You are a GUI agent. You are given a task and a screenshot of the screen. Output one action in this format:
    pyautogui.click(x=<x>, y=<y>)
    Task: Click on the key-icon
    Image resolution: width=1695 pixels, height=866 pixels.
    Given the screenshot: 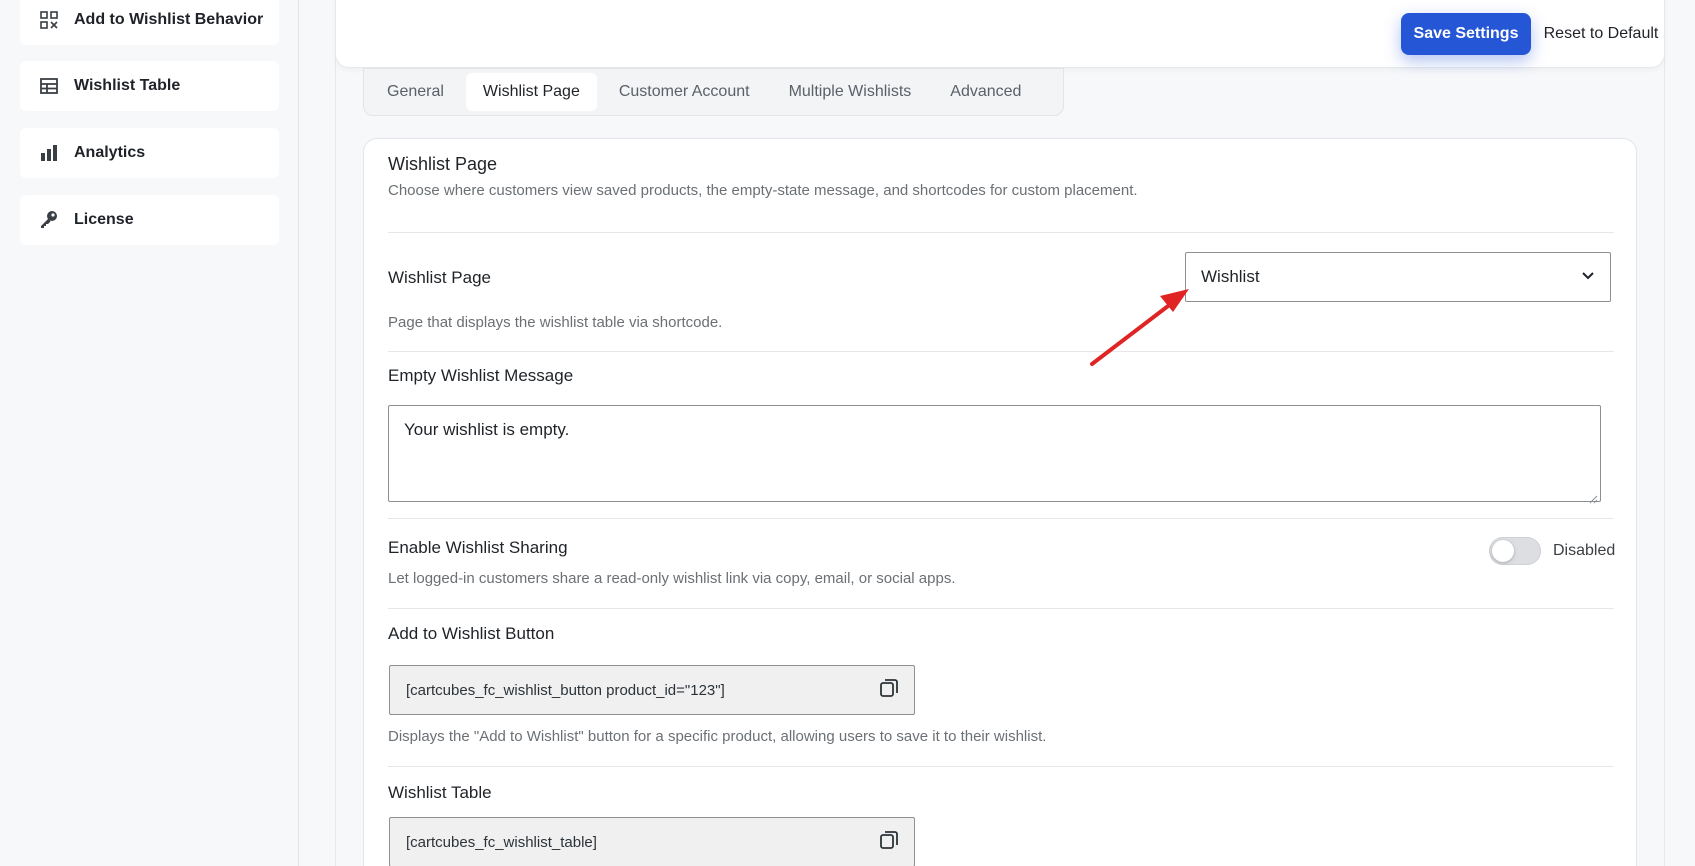 What is the action you would take?
    pyautogui.click(x=49, y=220)
    